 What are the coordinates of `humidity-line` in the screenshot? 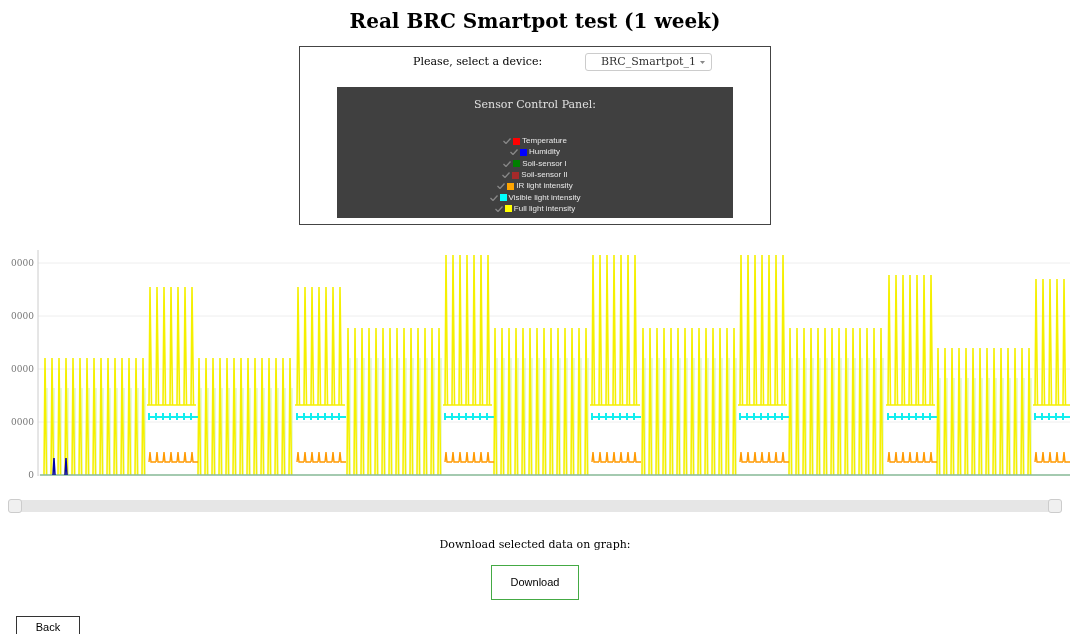 It's located at (60, 466).